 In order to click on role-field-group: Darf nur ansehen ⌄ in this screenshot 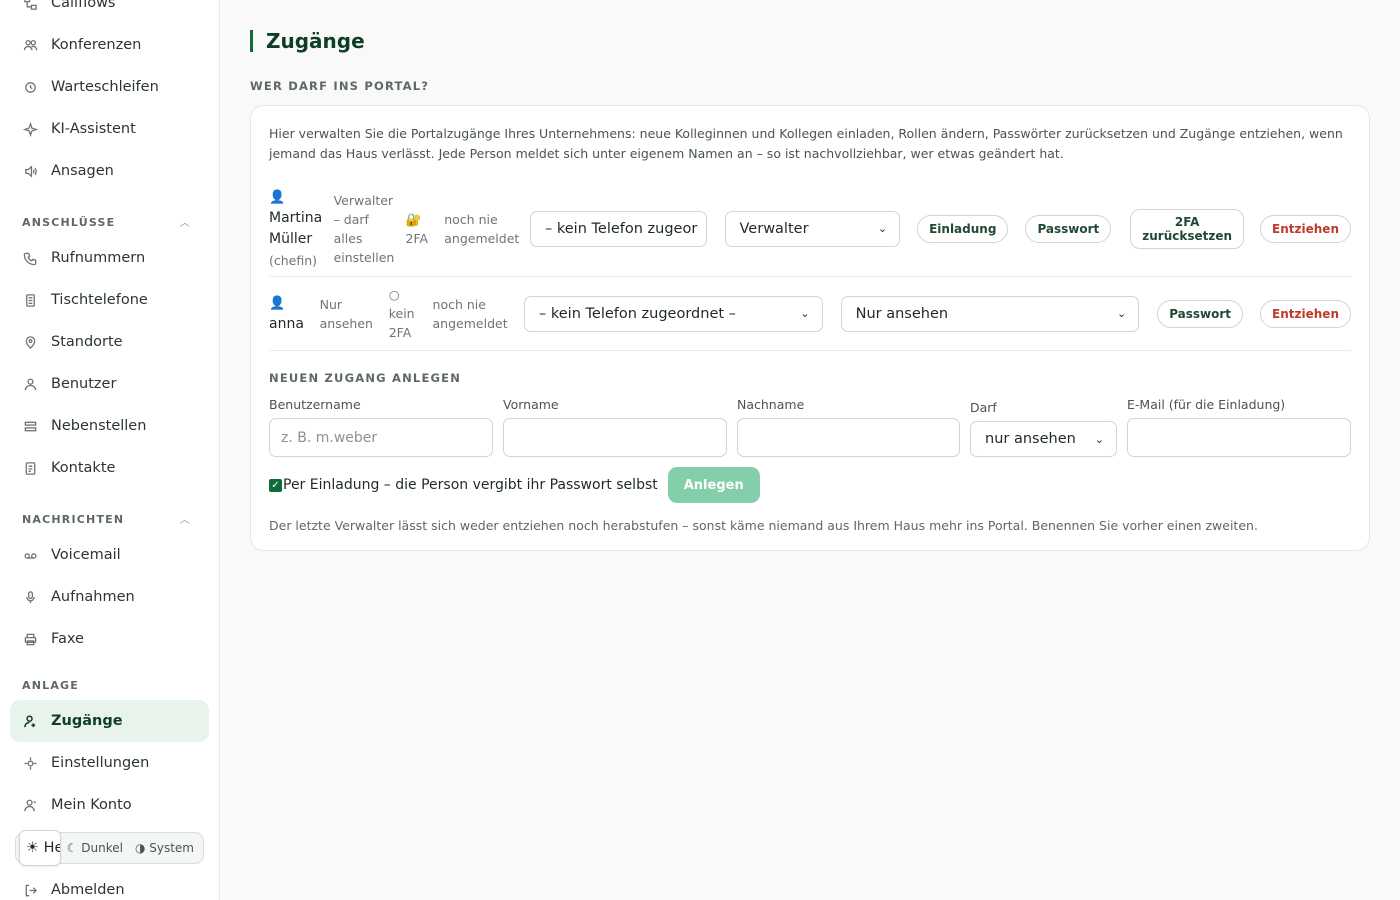, I will do `click(1043, 428)`.